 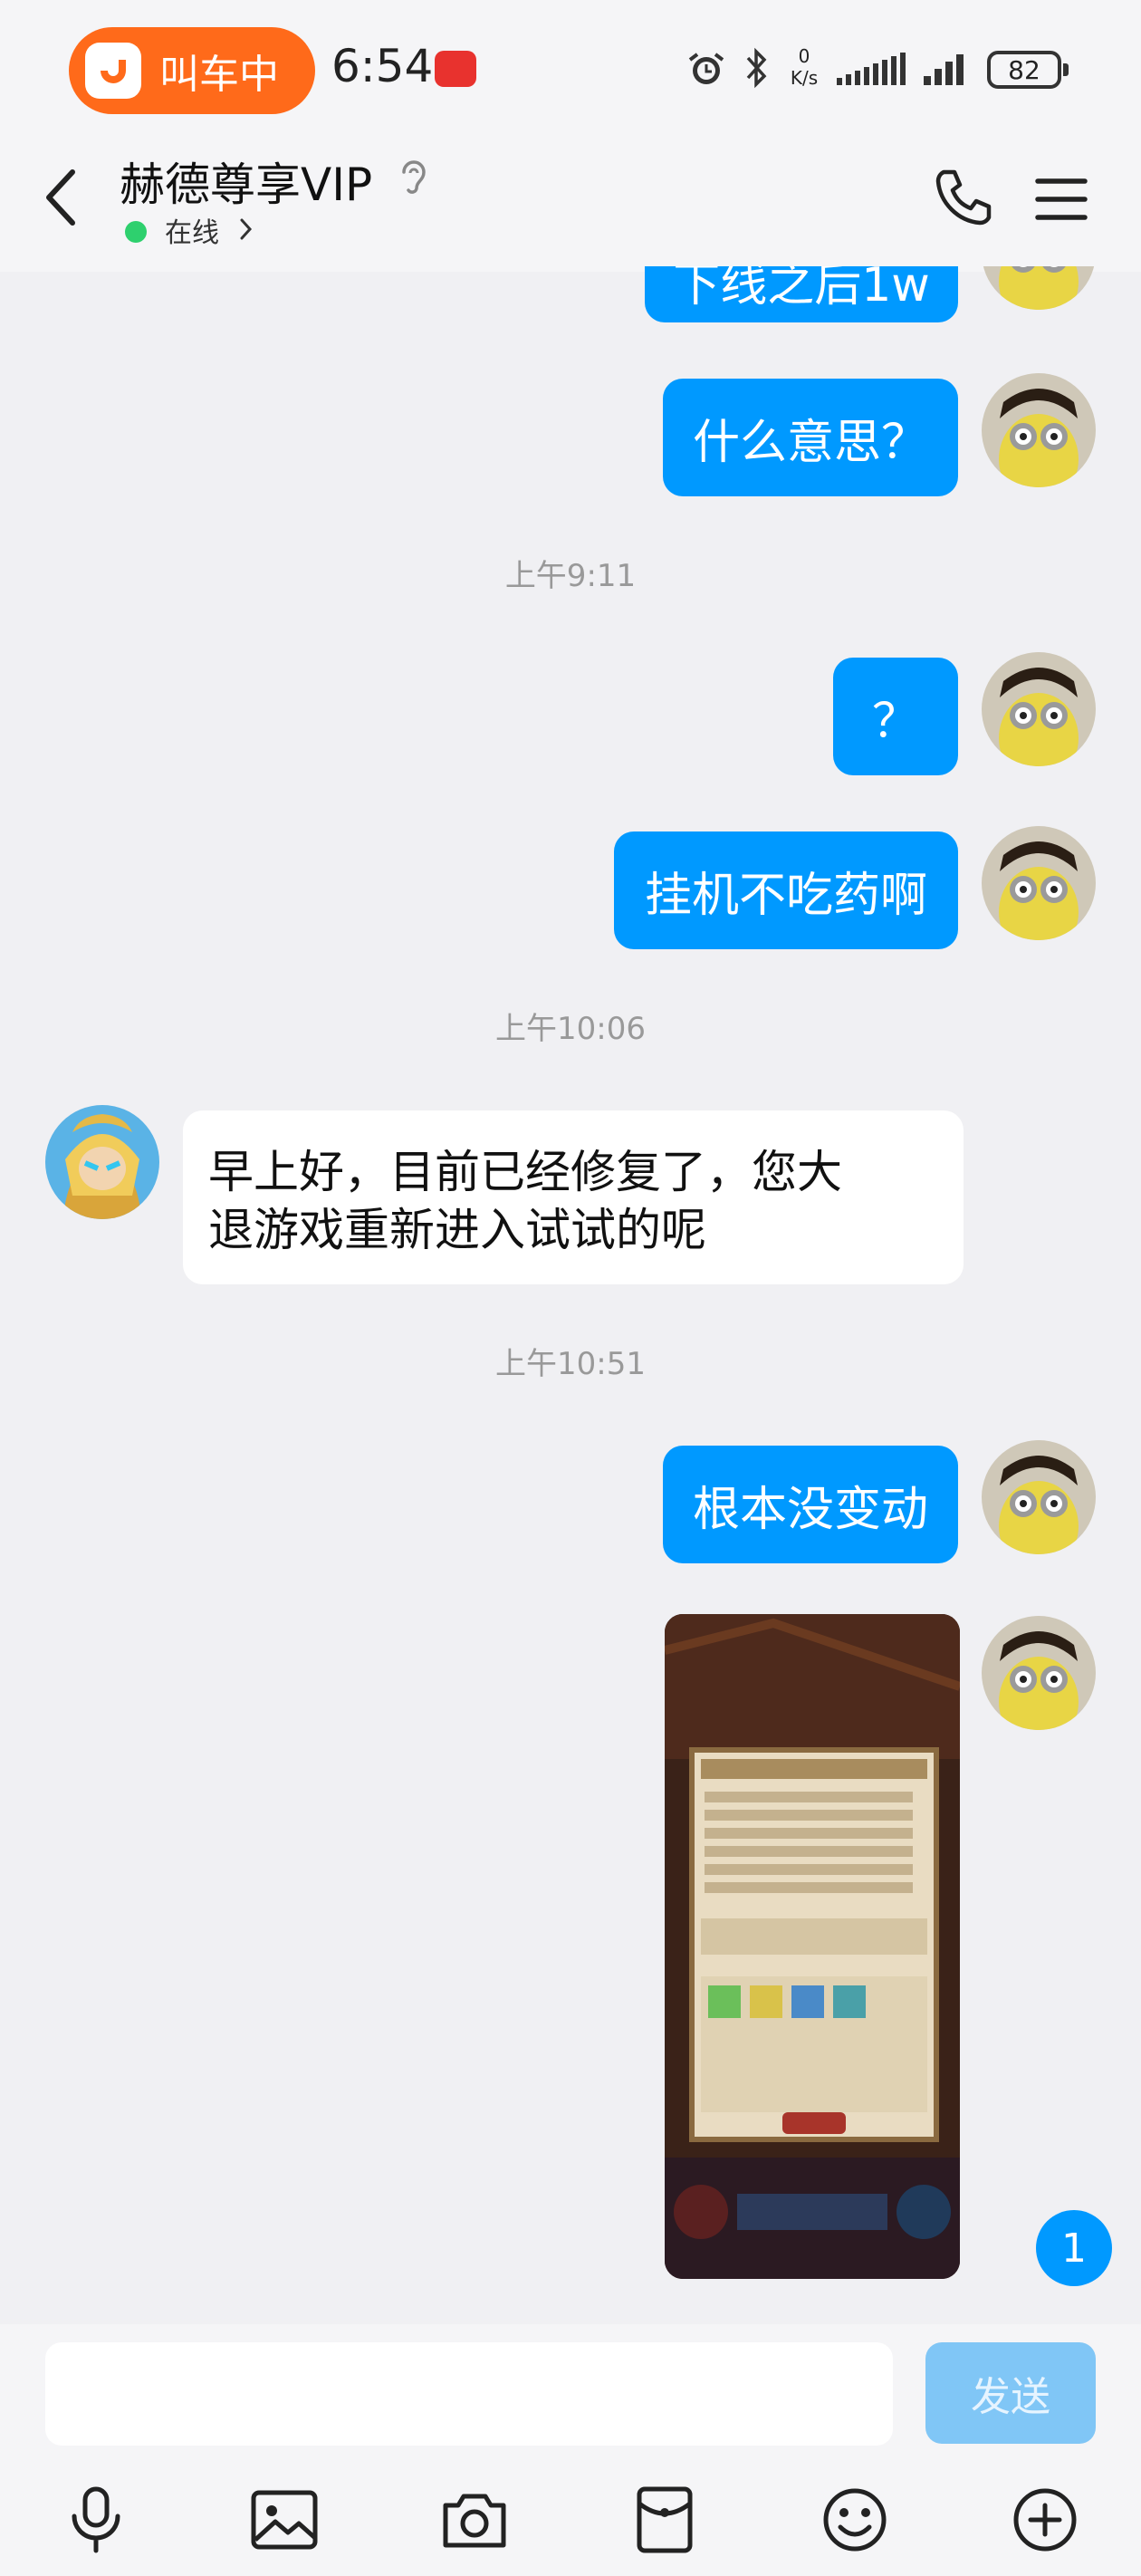 I want to click on game-screenshot-thumbnail, so click(x=813, y=1946).